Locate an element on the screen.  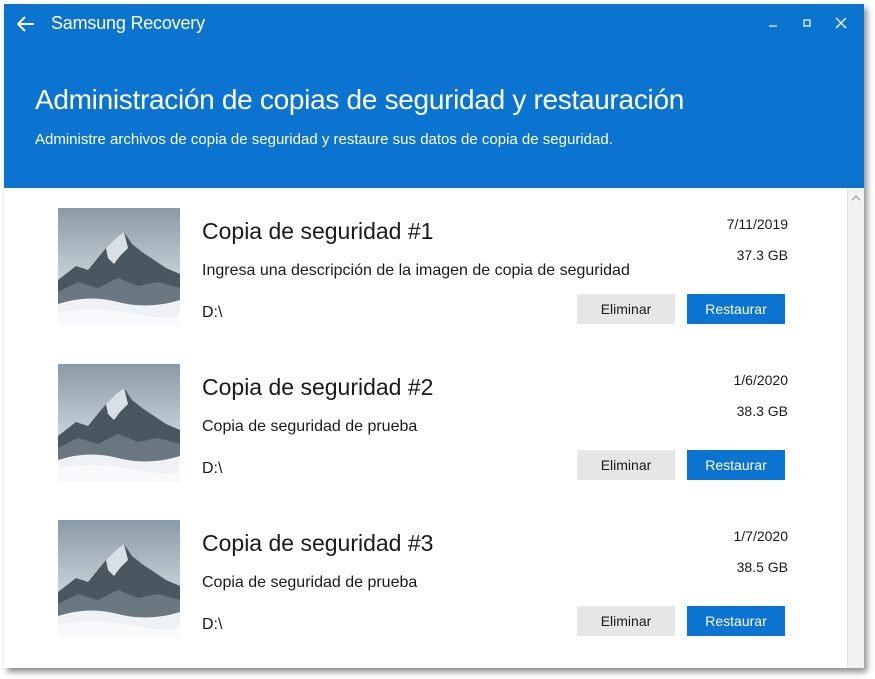
backup-title: Copia de seguridad #3 is located at coordinates (318, 543).